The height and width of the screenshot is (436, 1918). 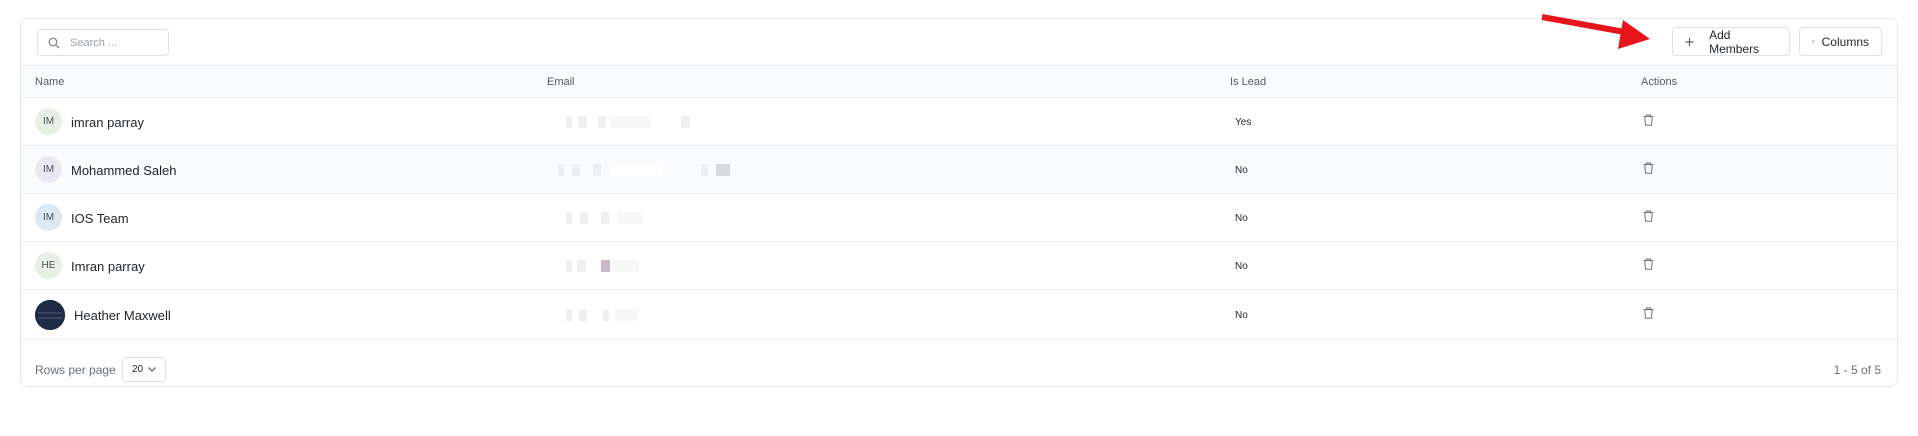 I want to click on search-box, so click(x=103, y=42).